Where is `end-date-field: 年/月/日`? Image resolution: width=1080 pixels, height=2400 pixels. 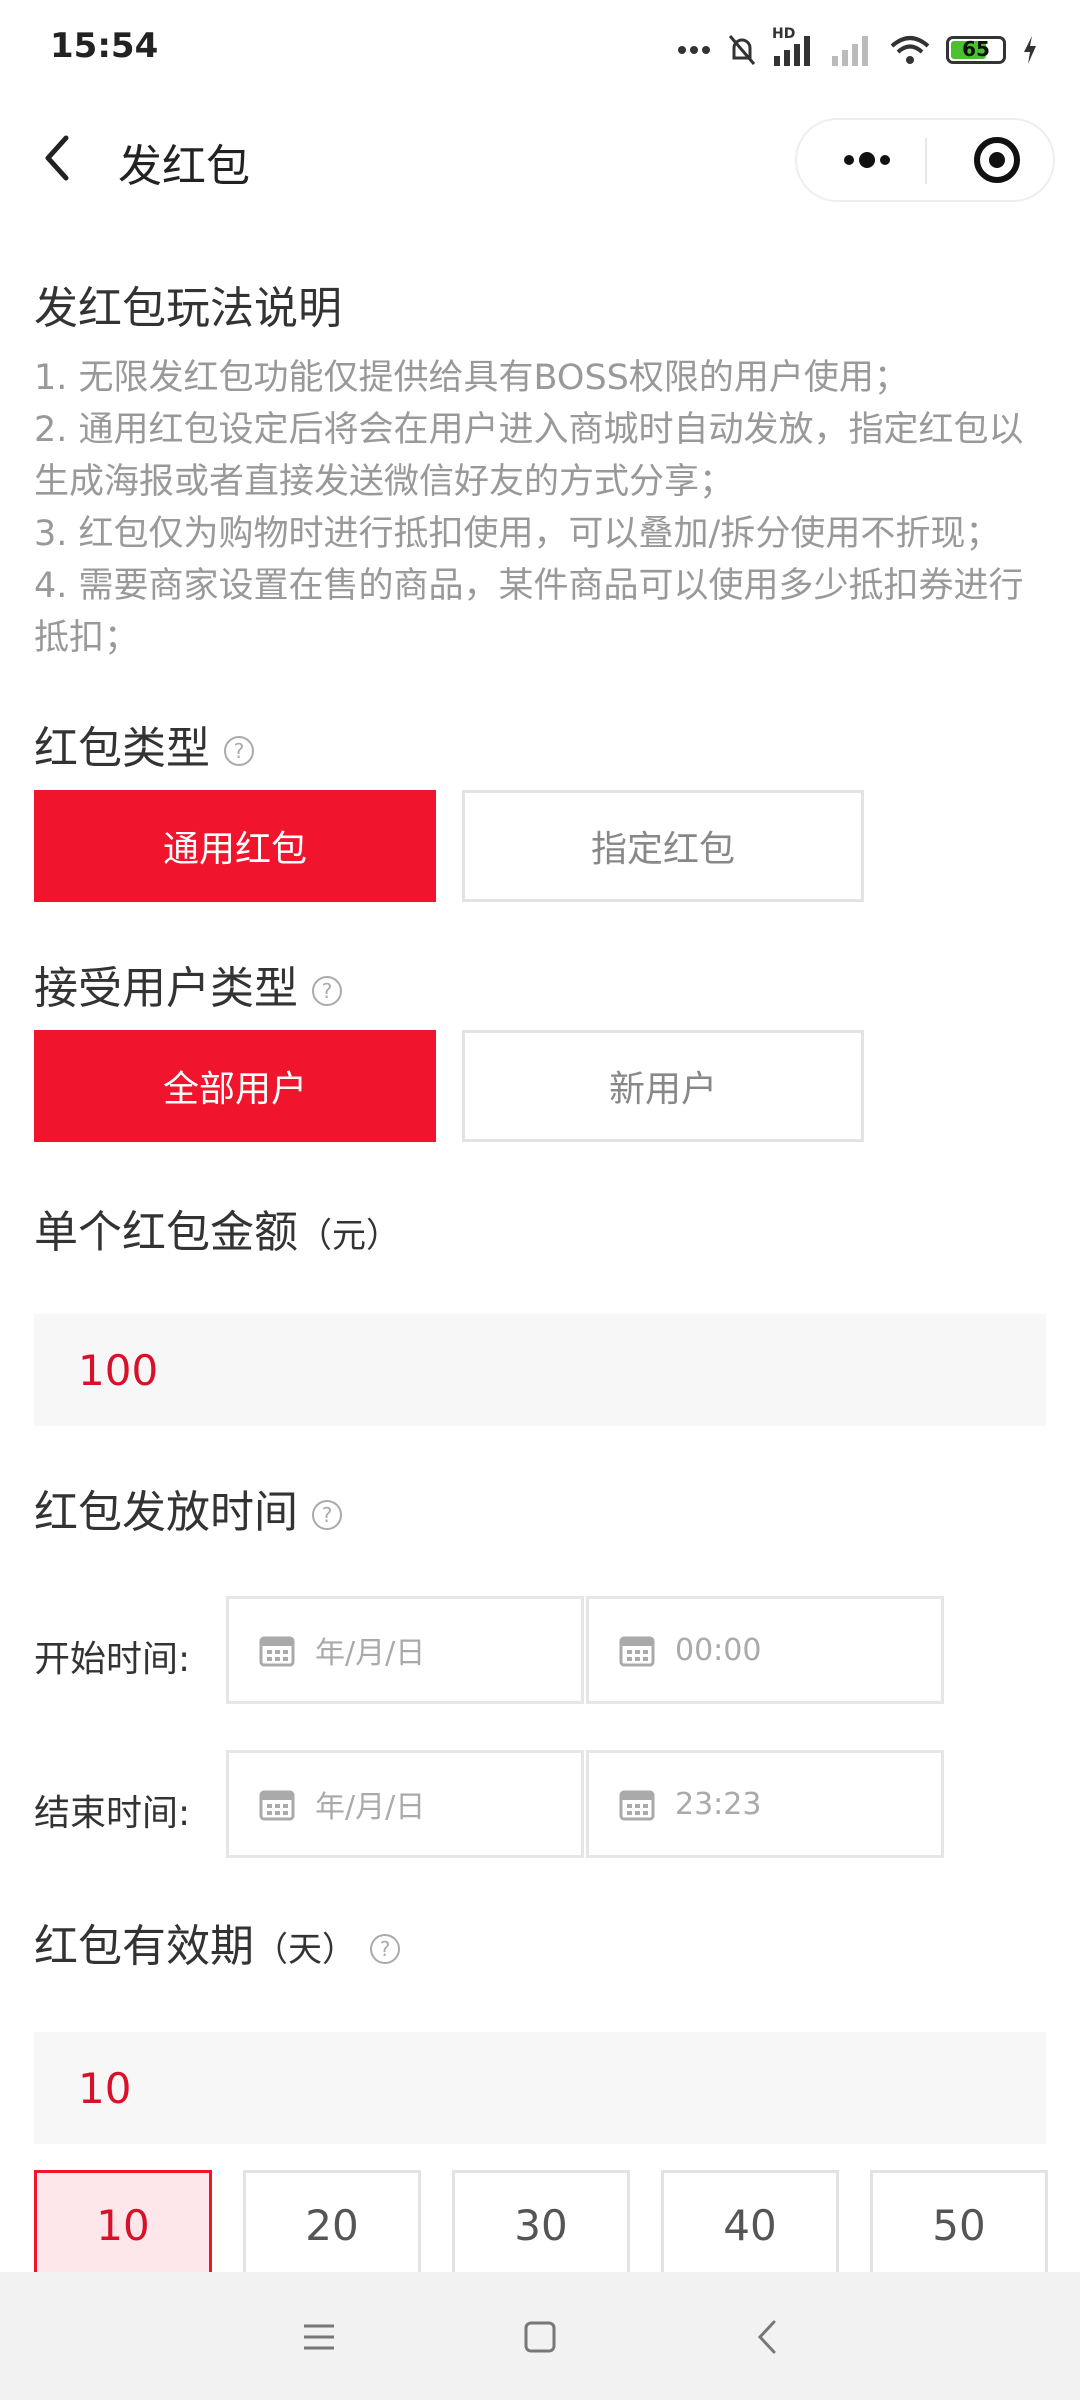
end-date-field: 年/月/日 is located at coordinates (405, 1804).